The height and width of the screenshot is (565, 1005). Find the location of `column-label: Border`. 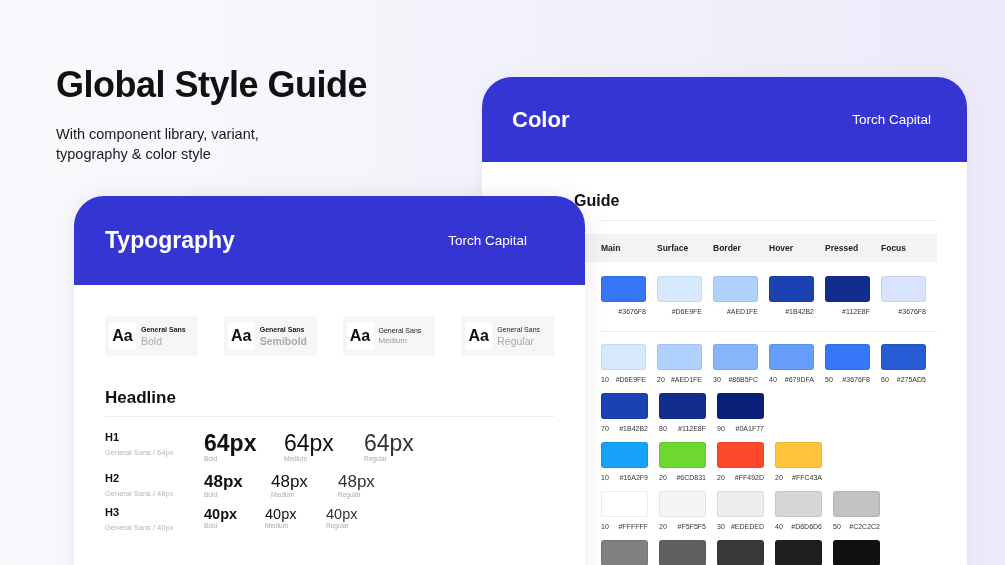

column-label: Border is located at coordinates (727, 248).